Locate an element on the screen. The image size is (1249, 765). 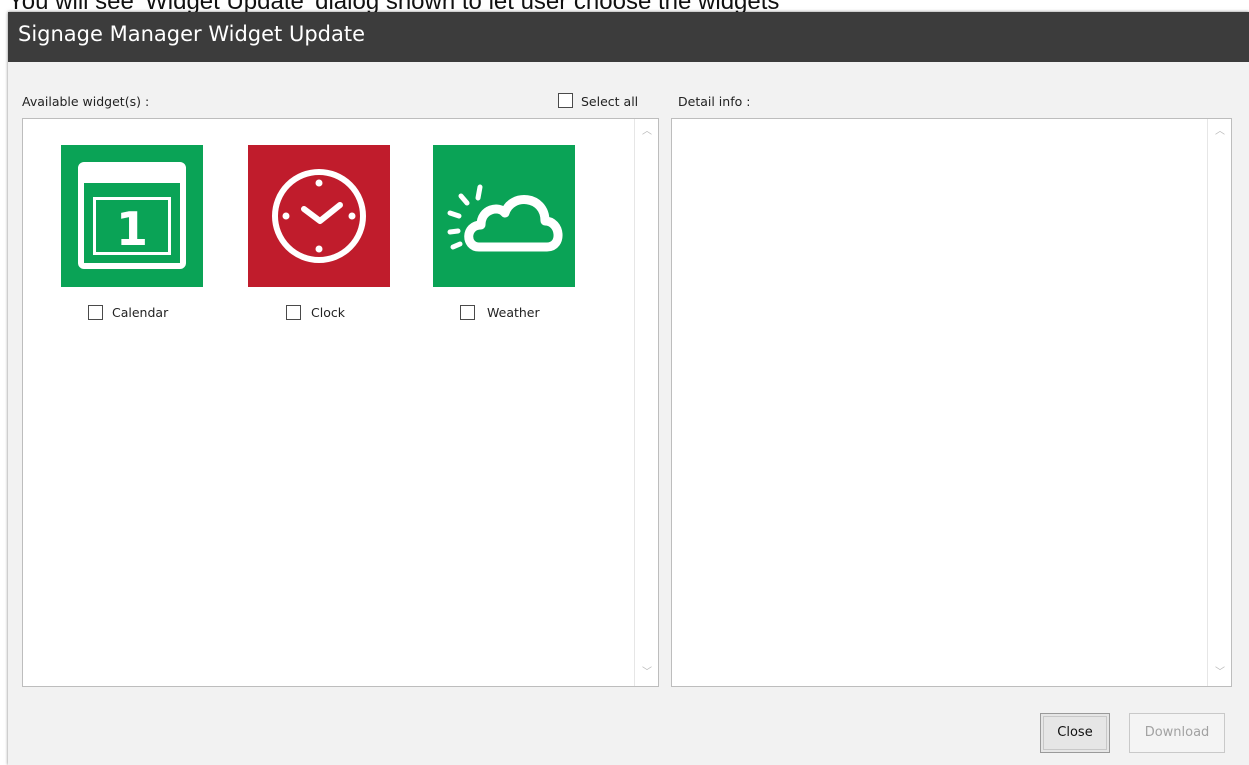
clock-label: Clock is located at coordinates (328, 312).